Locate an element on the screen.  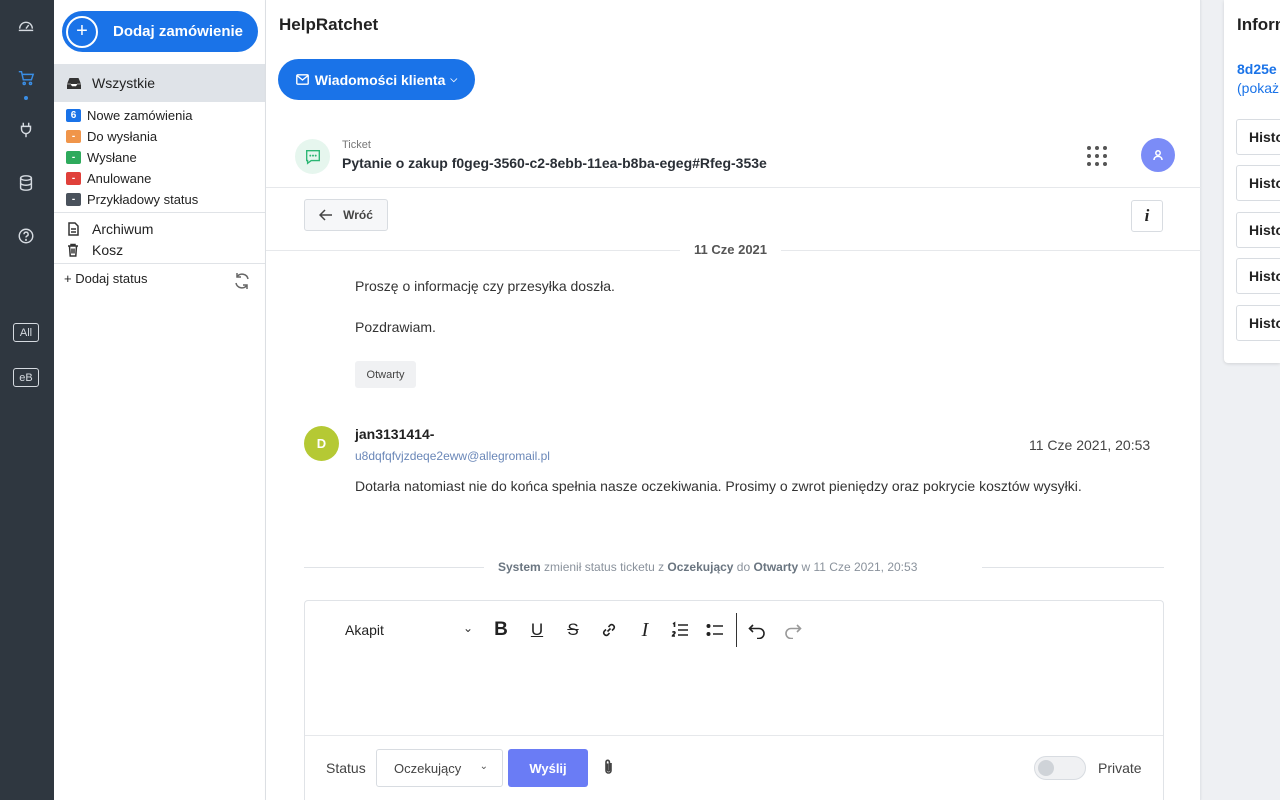
sender-avatar: D is located at coordinates (321, 443).